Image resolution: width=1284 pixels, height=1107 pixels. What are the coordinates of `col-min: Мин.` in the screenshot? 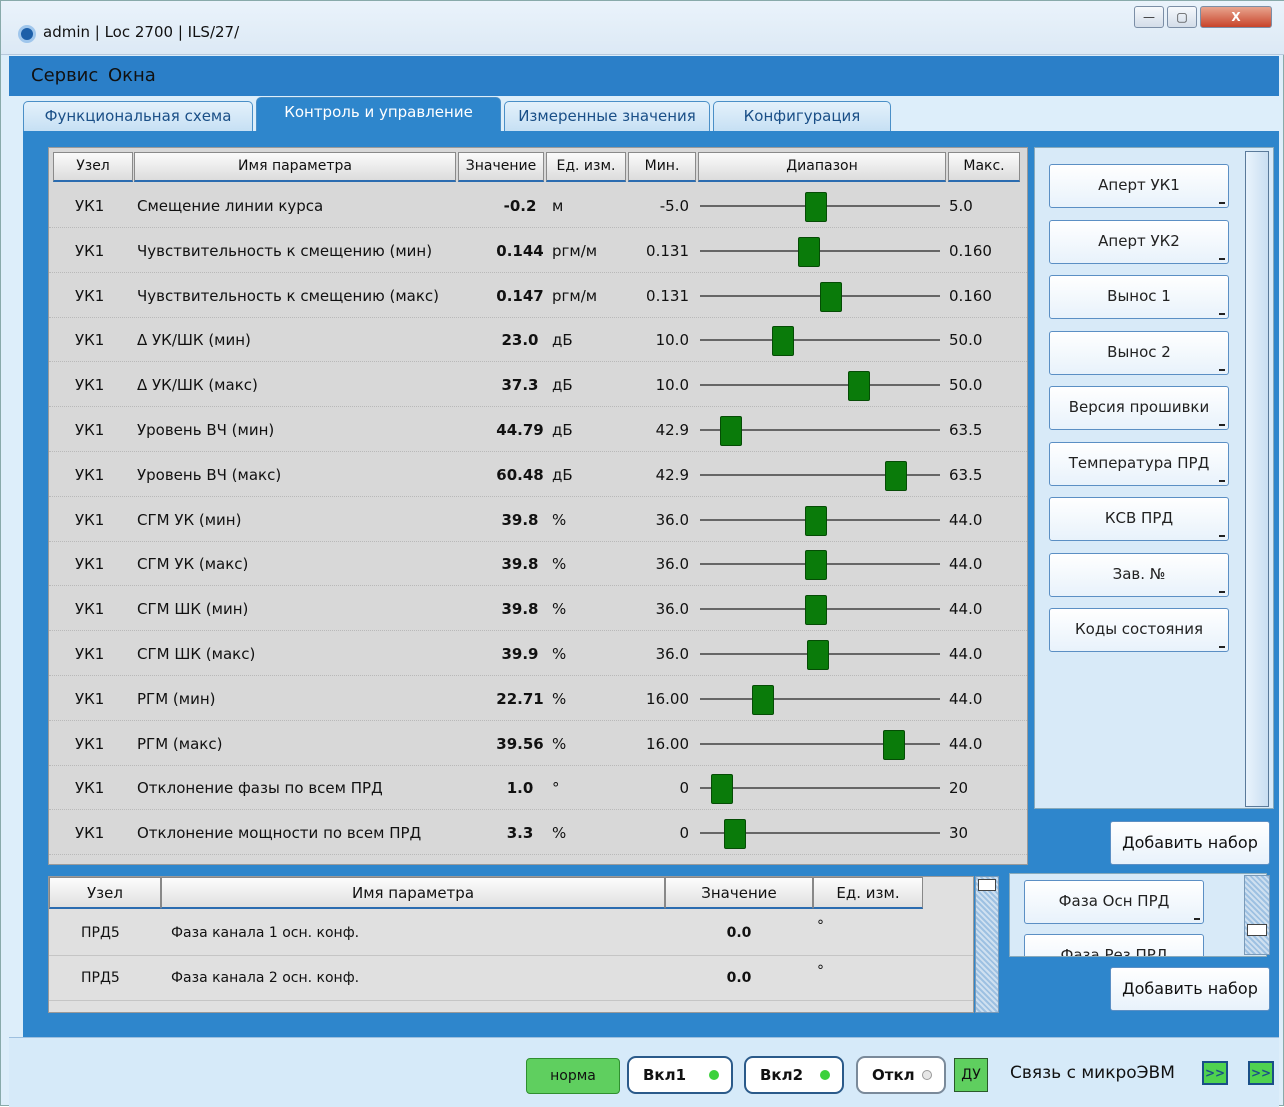 It's located at (662, 167).